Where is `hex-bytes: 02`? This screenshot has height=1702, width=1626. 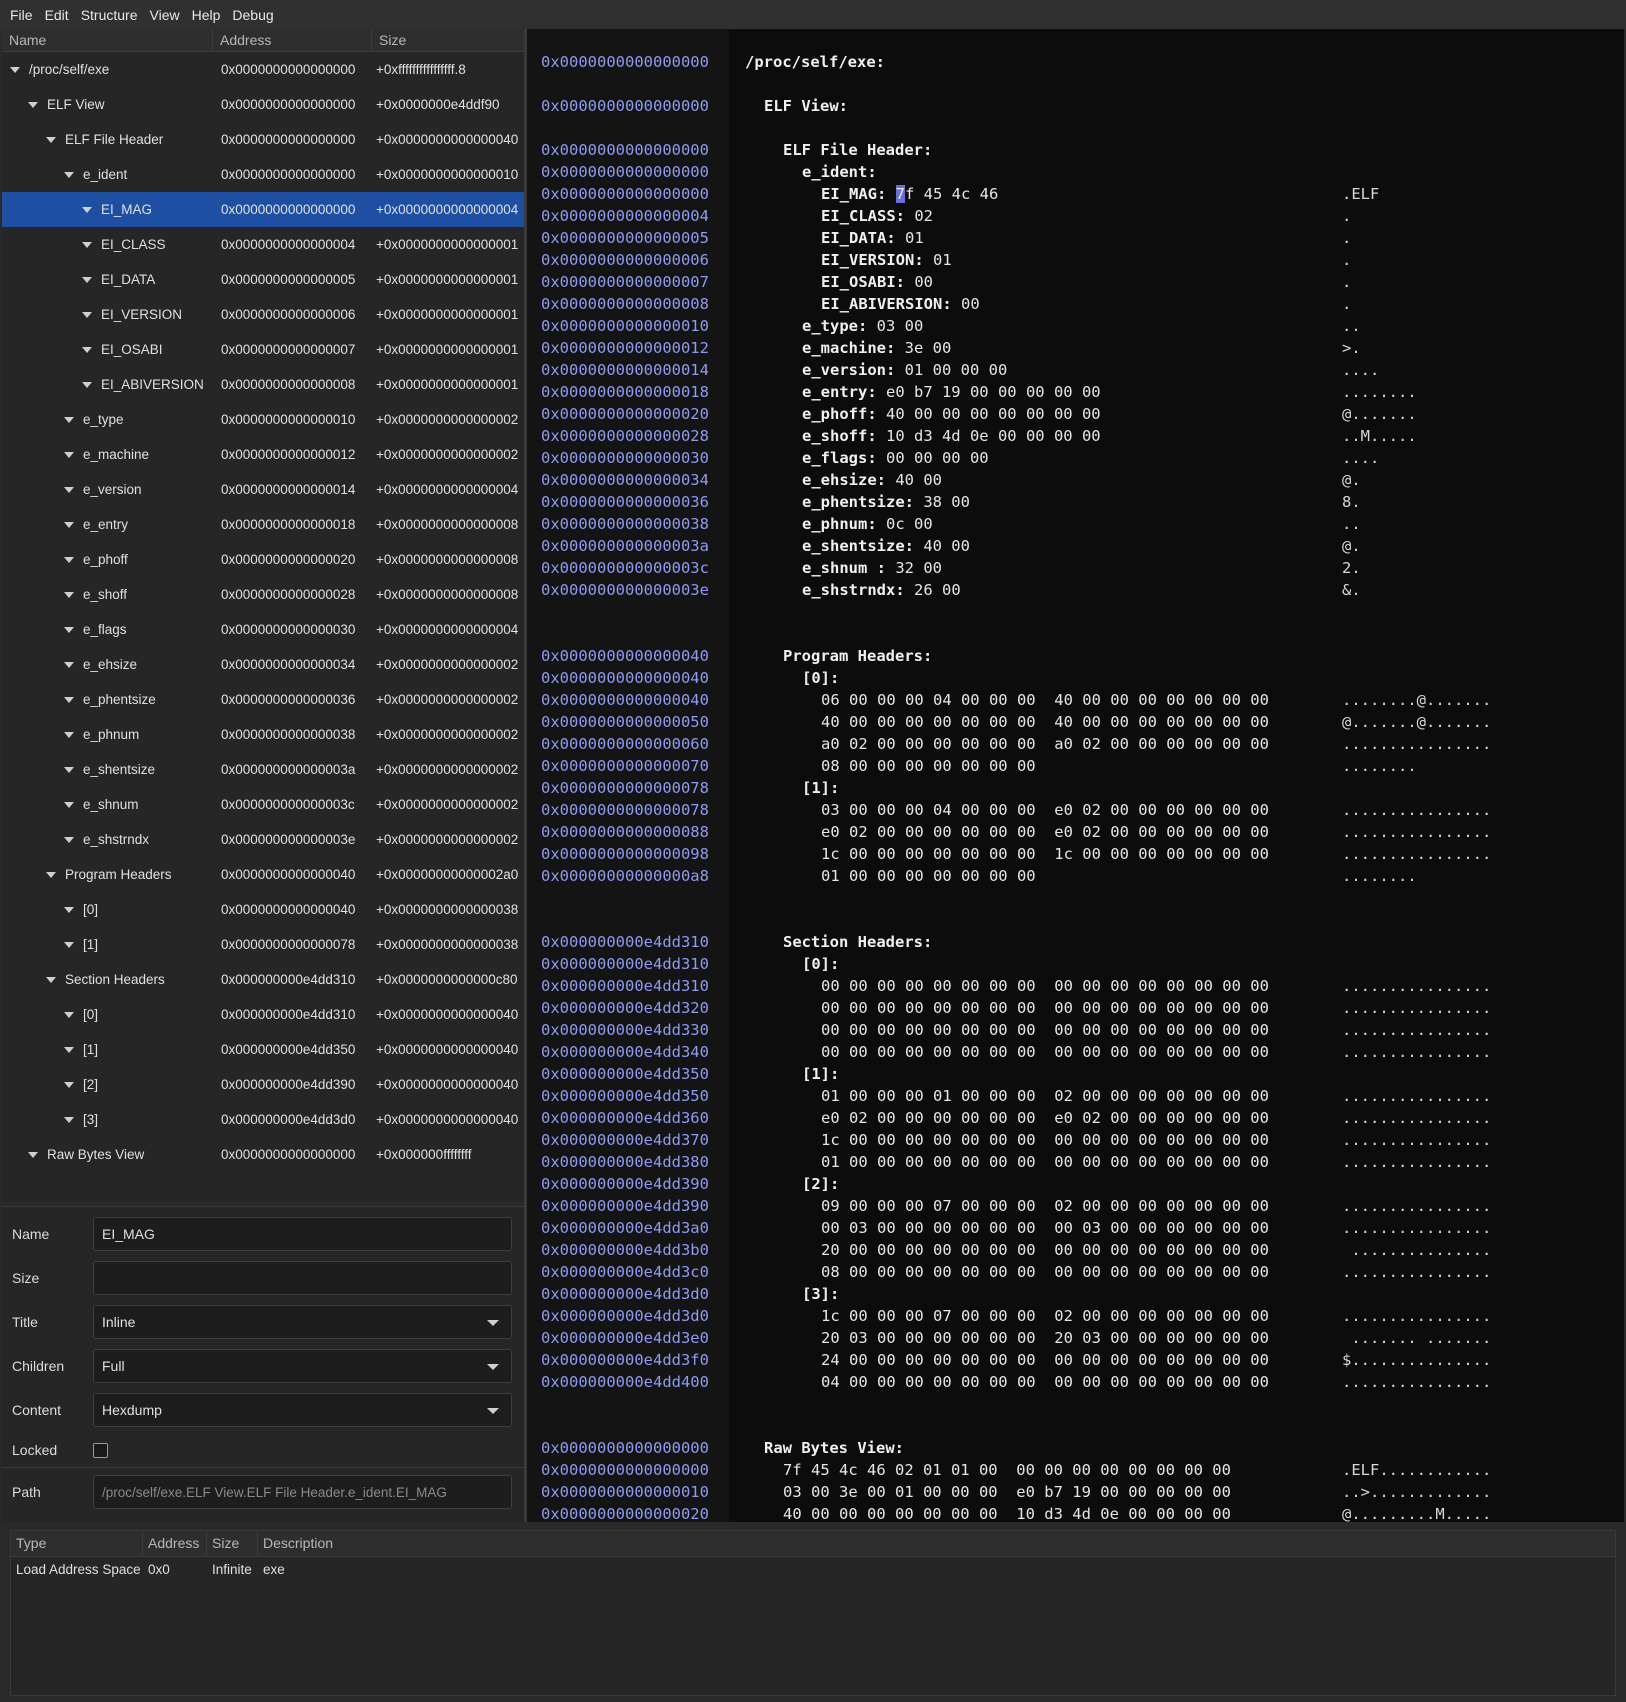 hex-bytes: 02 is located at coordinates (919, 216).